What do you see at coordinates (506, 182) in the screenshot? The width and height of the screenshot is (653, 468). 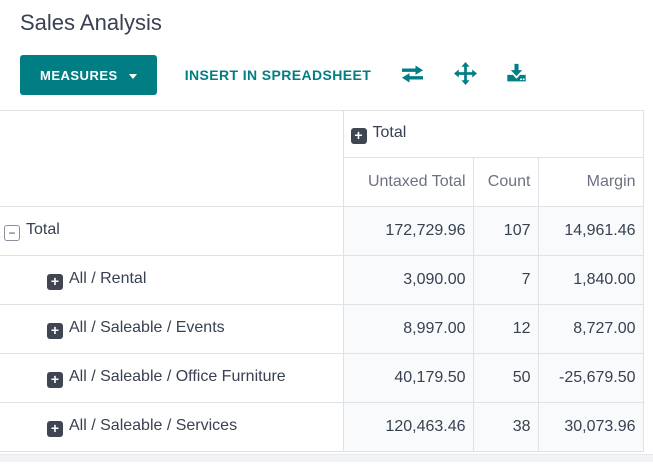 I see `measure-header-count: Count` at bounding box center [506, 182].